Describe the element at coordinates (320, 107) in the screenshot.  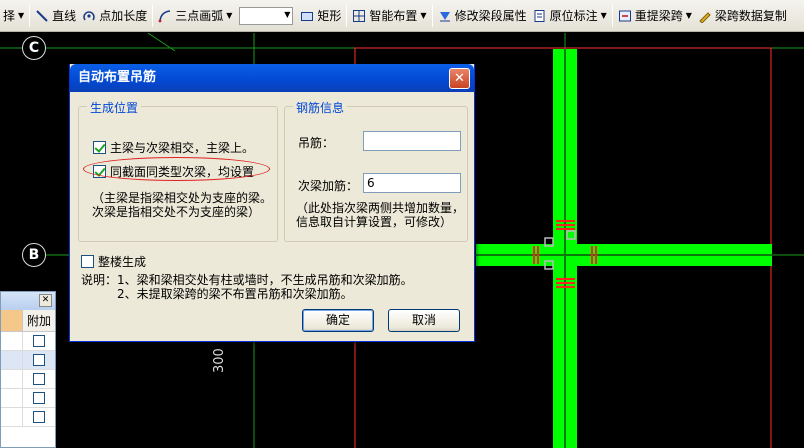
I see `group-legend: 钢筋信息` at that location.